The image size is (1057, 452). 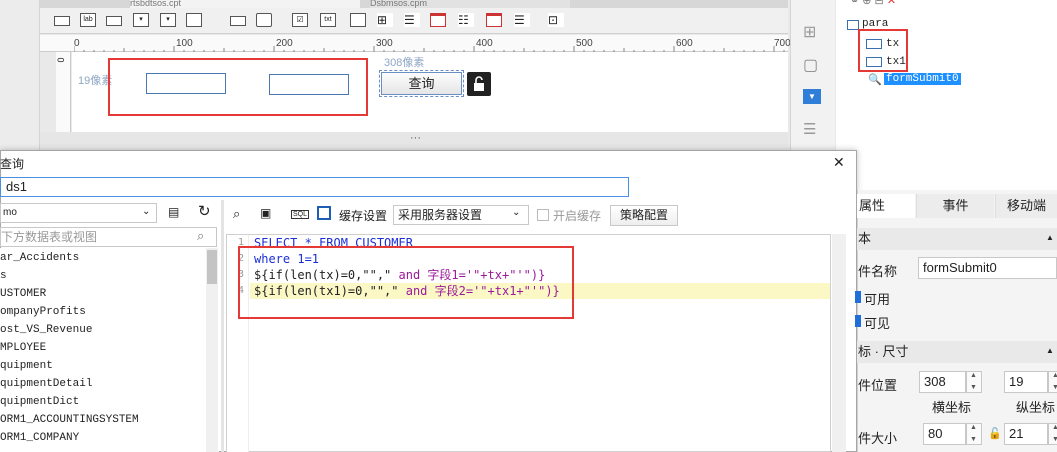 I want to click on tree-item-formsubmit: formSubmit0, so click(x=922, y=79).